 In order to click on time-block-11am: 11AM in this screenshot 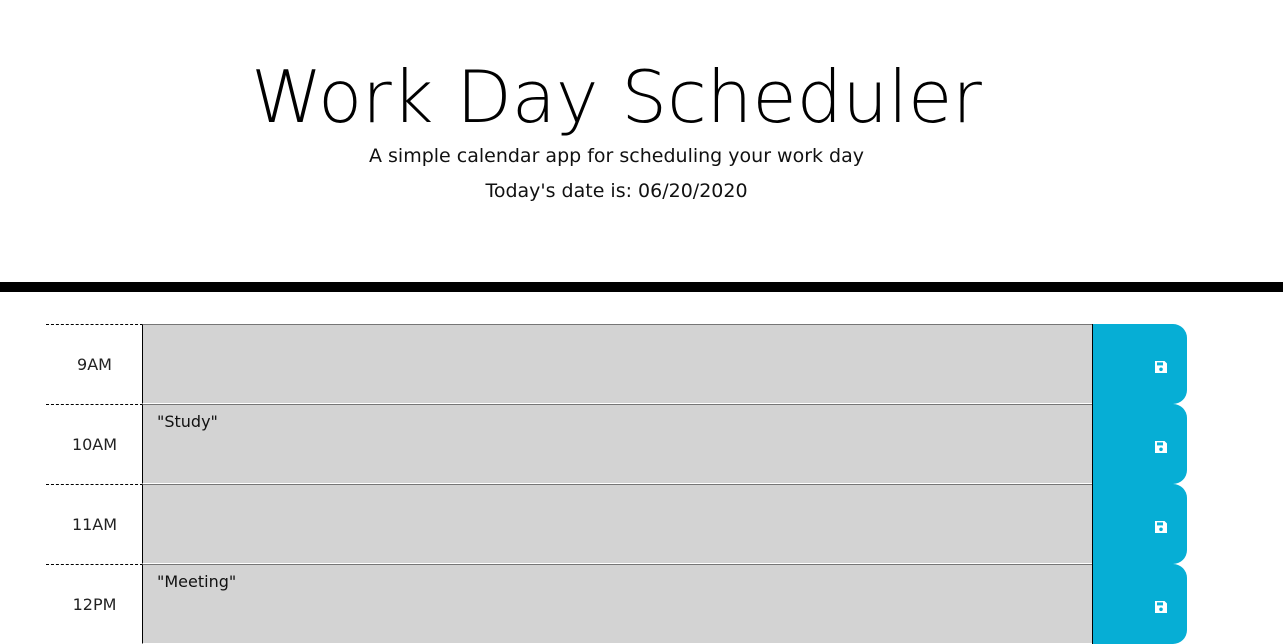, I will do `click(617, 524)`.